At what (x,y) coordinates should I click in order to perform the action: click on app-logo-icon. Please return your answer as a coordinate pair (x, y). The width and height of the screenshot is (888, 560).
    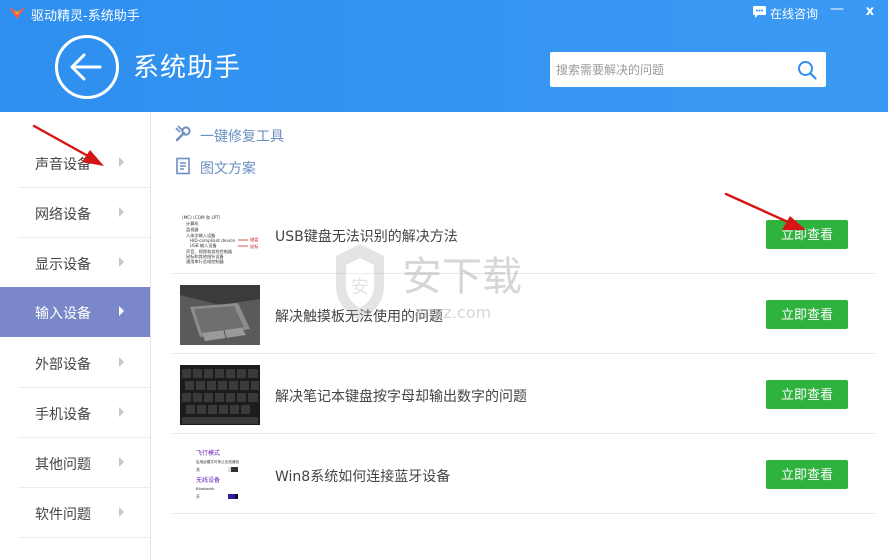
    Looking at the image, I should click on (17, 13).